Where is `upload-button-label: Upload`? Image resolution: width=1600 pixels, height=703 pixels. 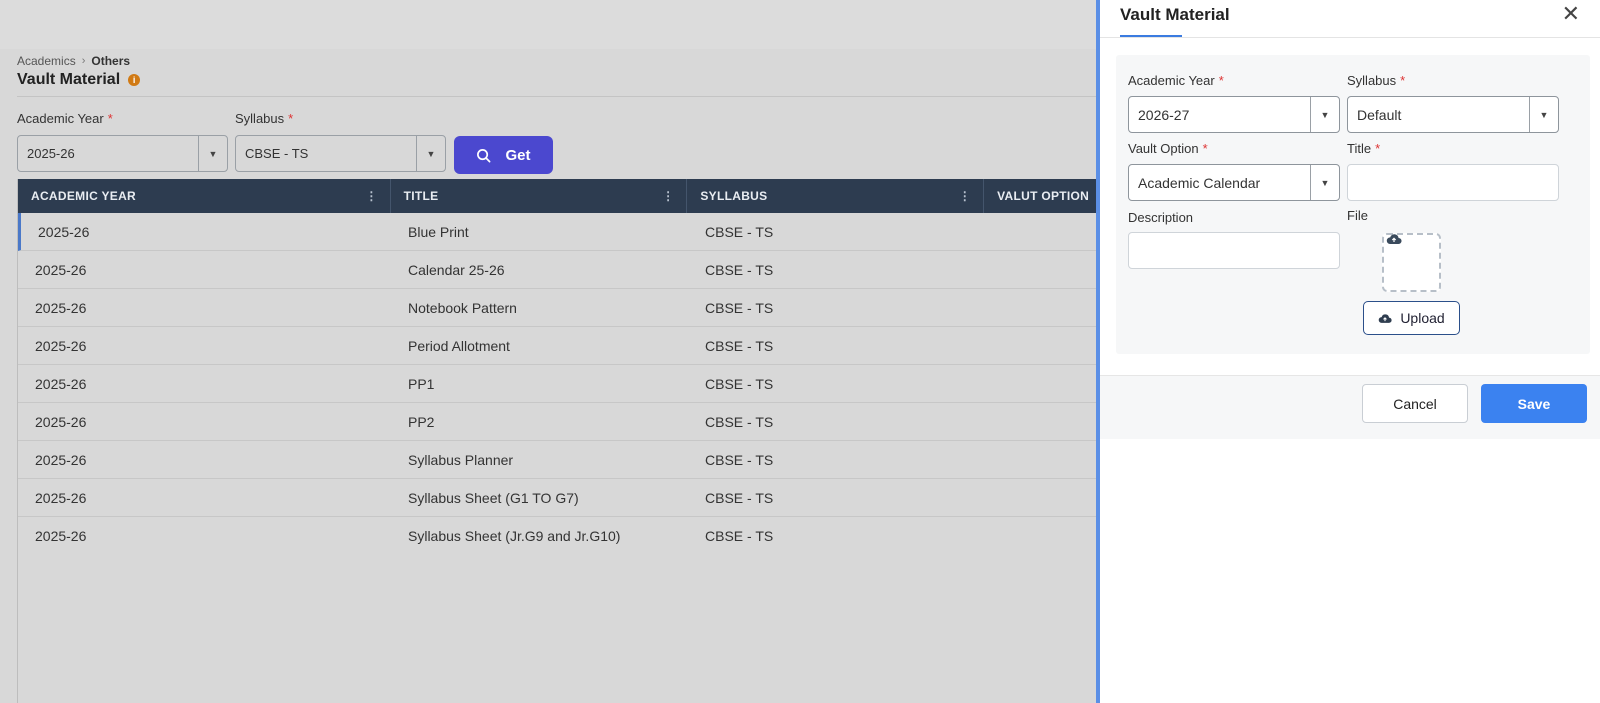 upload-button-label: Upload is located at coordinates (1422, 318).